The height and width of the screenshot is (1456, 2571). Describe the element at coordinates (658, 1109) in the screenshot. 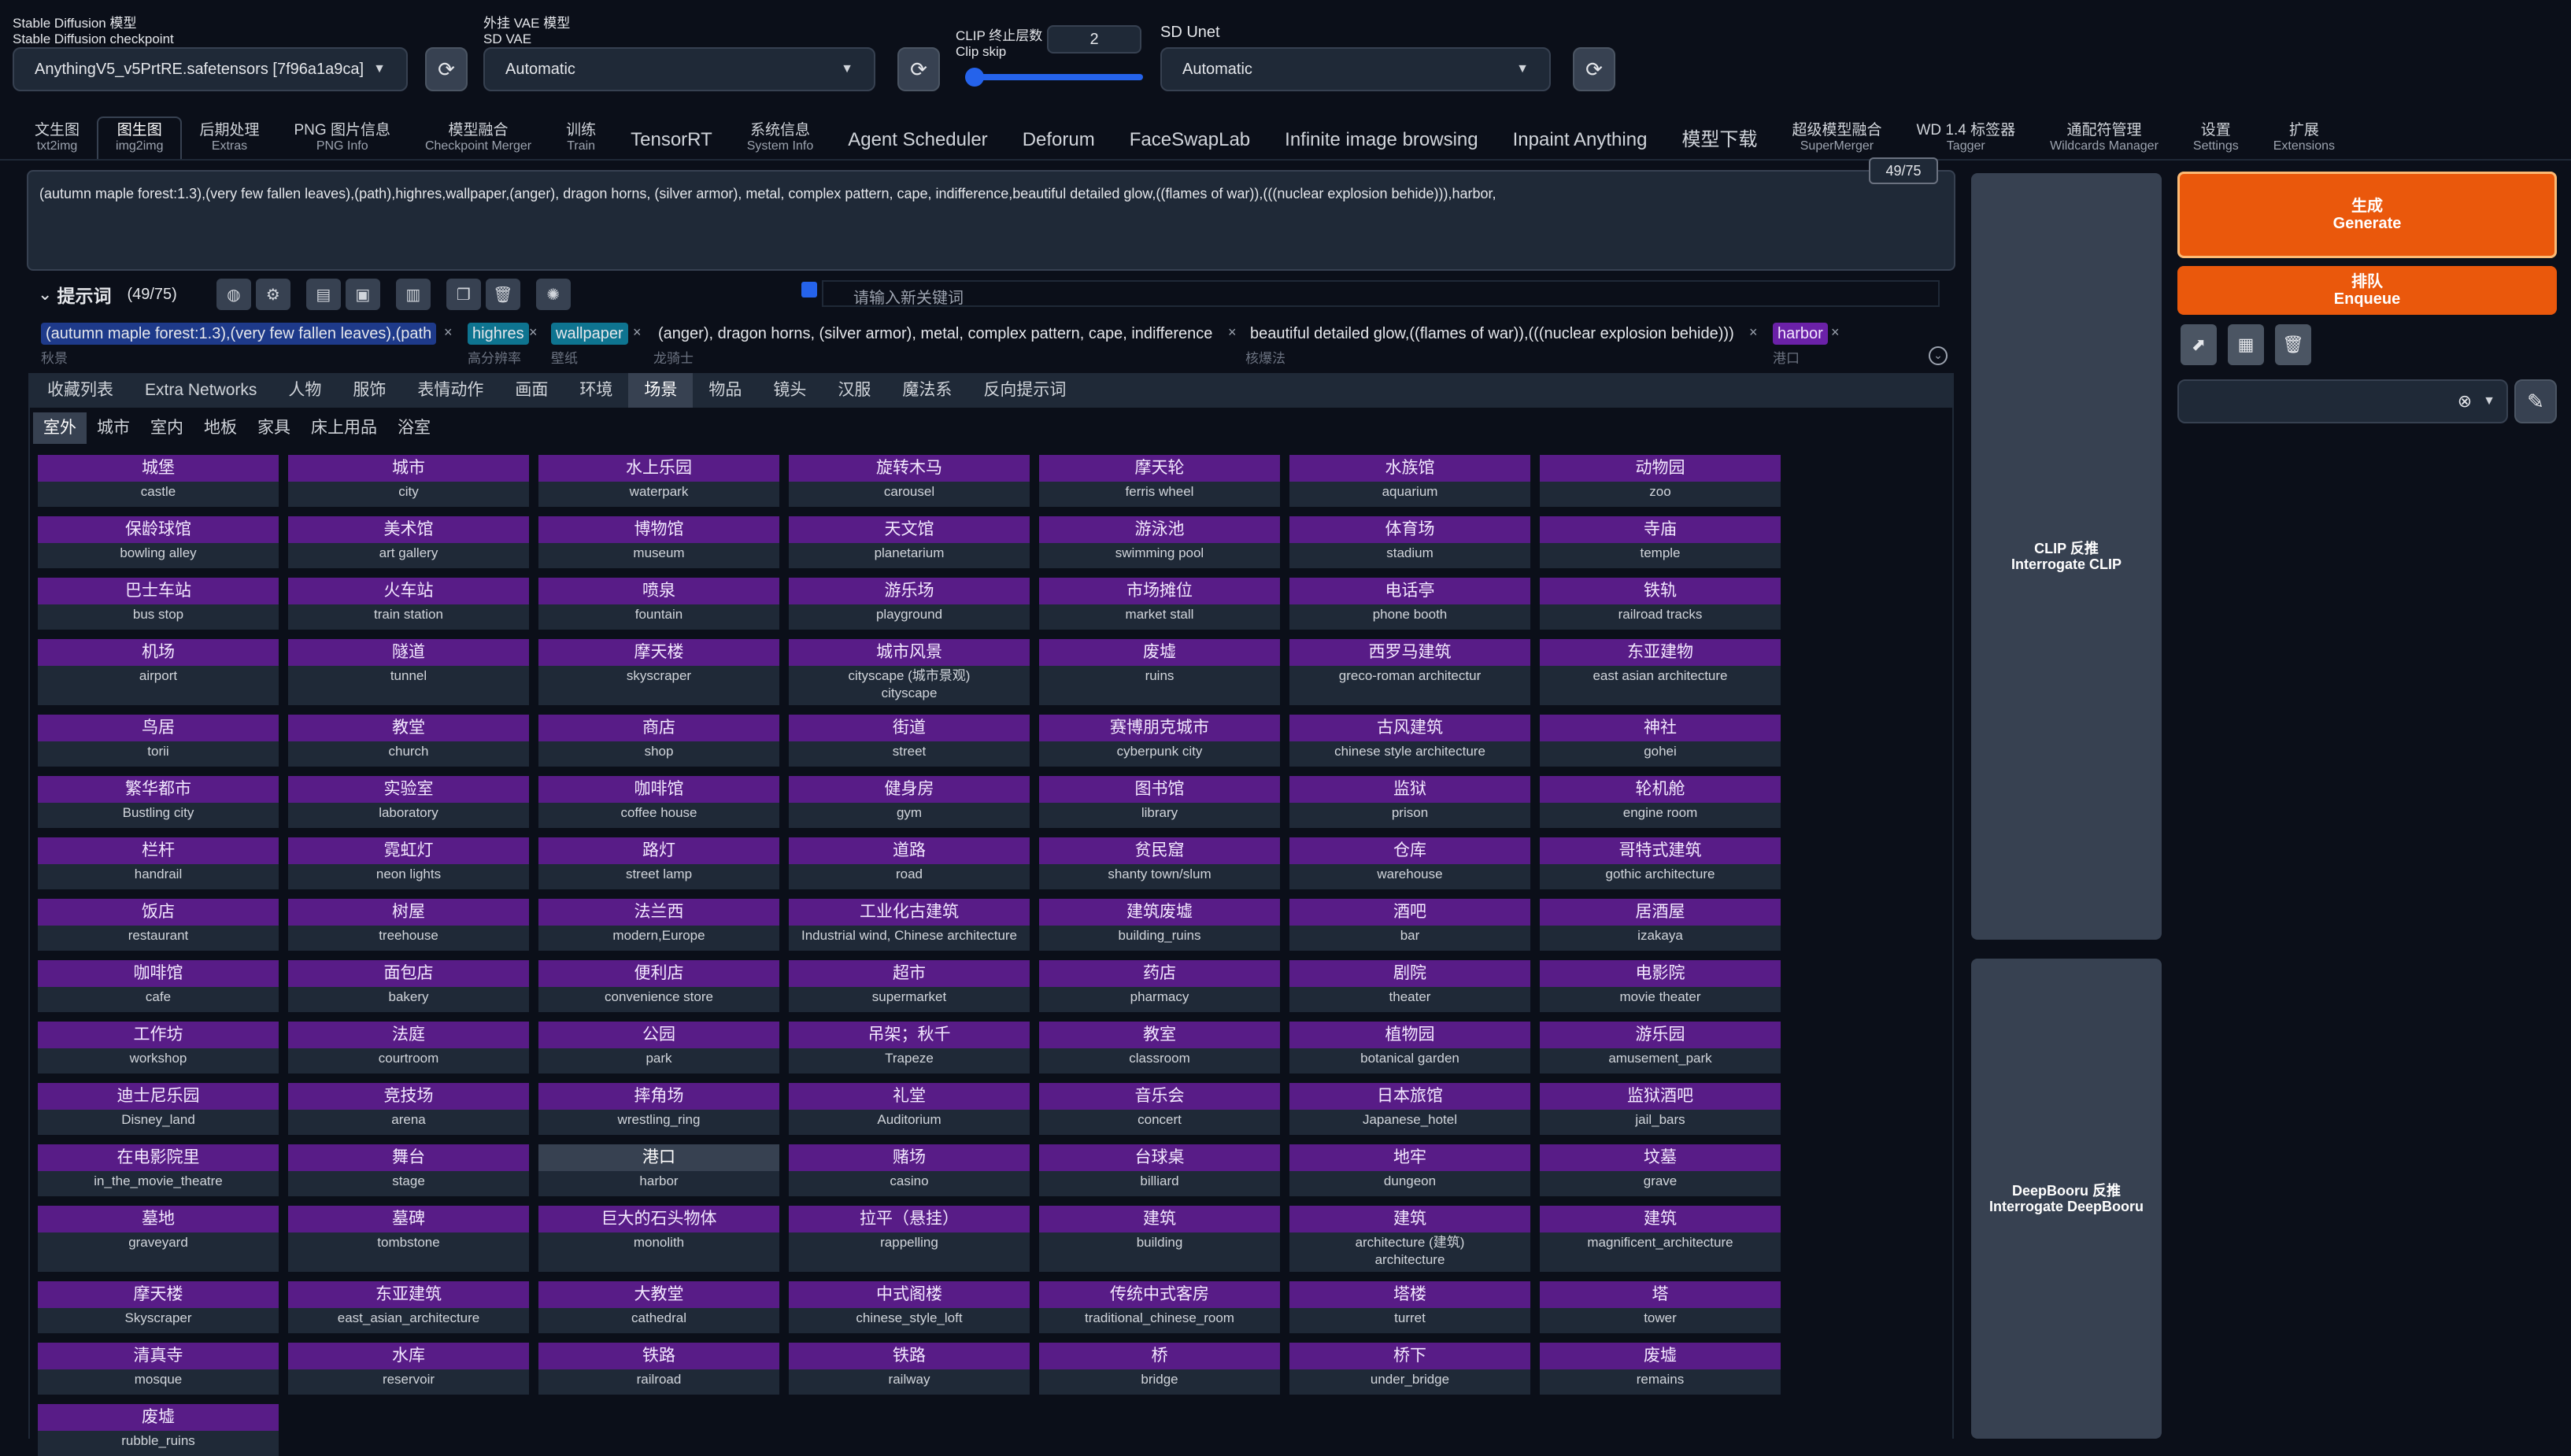

I see `tag-tile: 摔角场 wrestling_ring` at that location.